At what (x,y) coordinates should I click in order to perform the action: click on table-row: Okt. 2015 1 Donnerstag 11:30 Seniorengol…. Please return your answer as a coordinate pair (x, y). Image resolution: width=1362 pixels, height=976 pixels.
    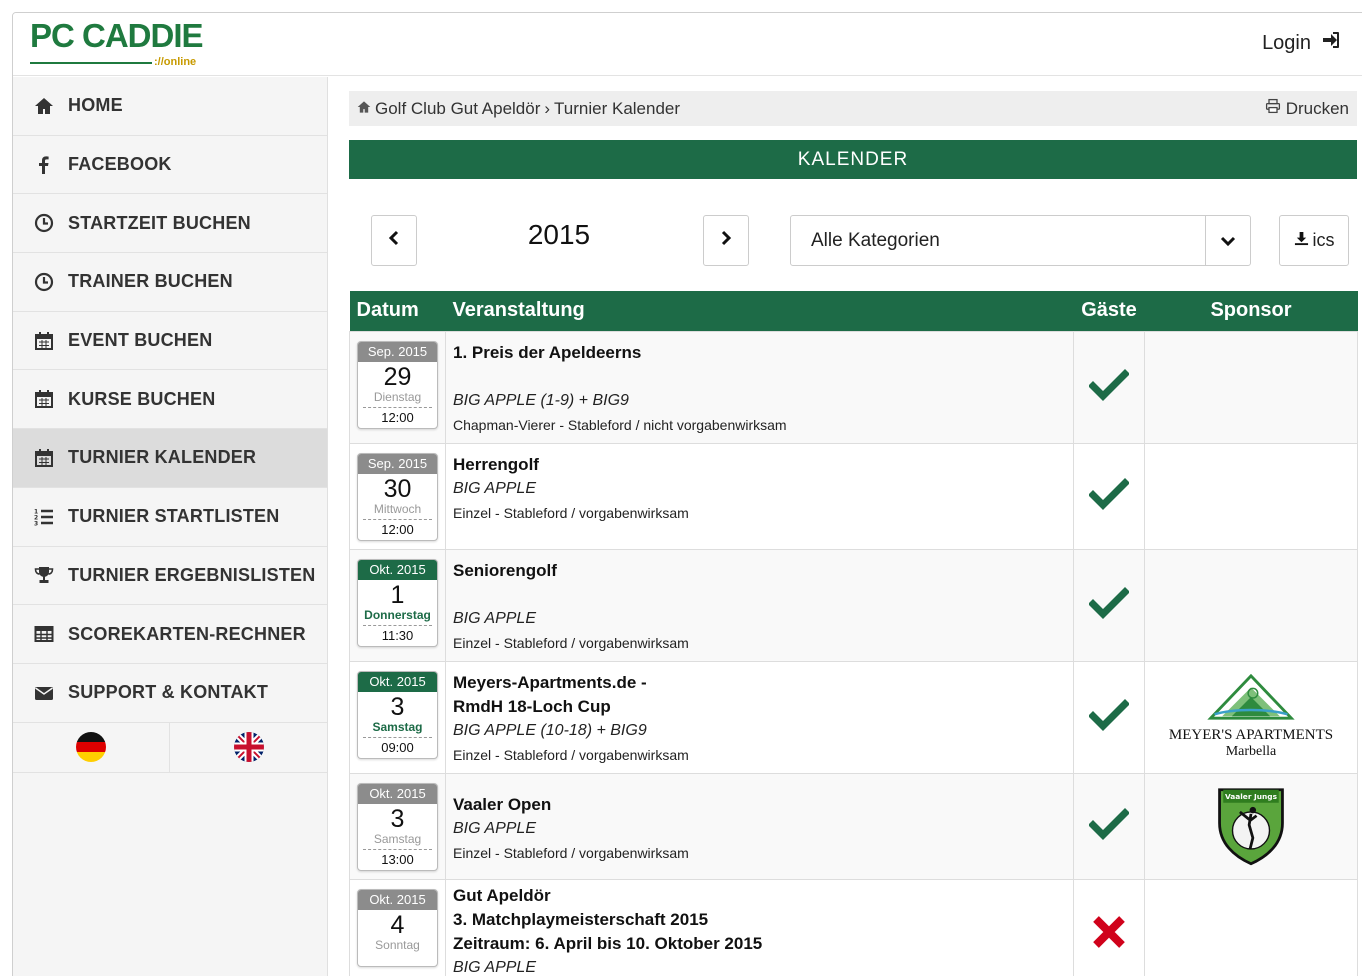
    Looking at the image, I should click on (853, 605).